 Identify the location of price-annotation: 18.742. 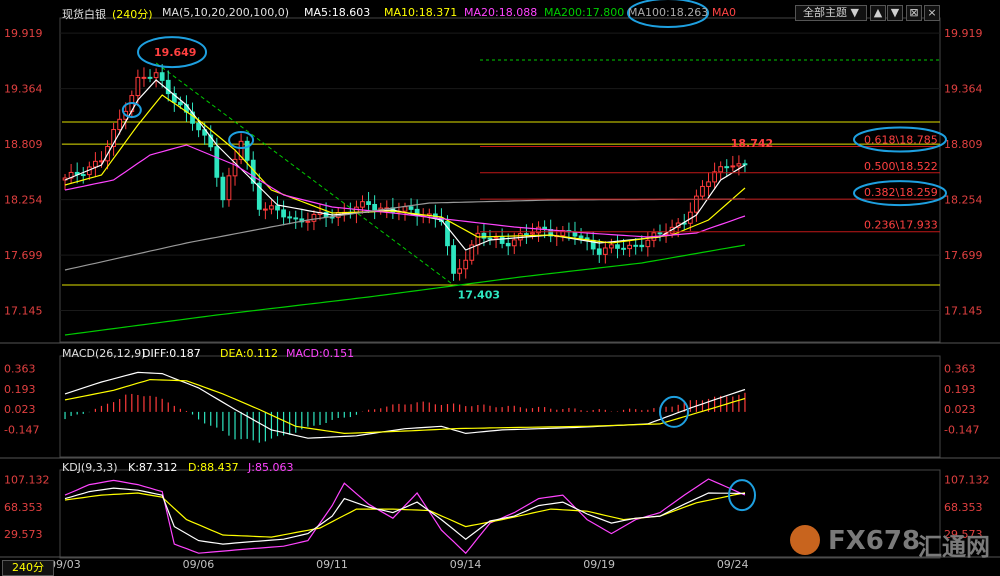
(752, 143).